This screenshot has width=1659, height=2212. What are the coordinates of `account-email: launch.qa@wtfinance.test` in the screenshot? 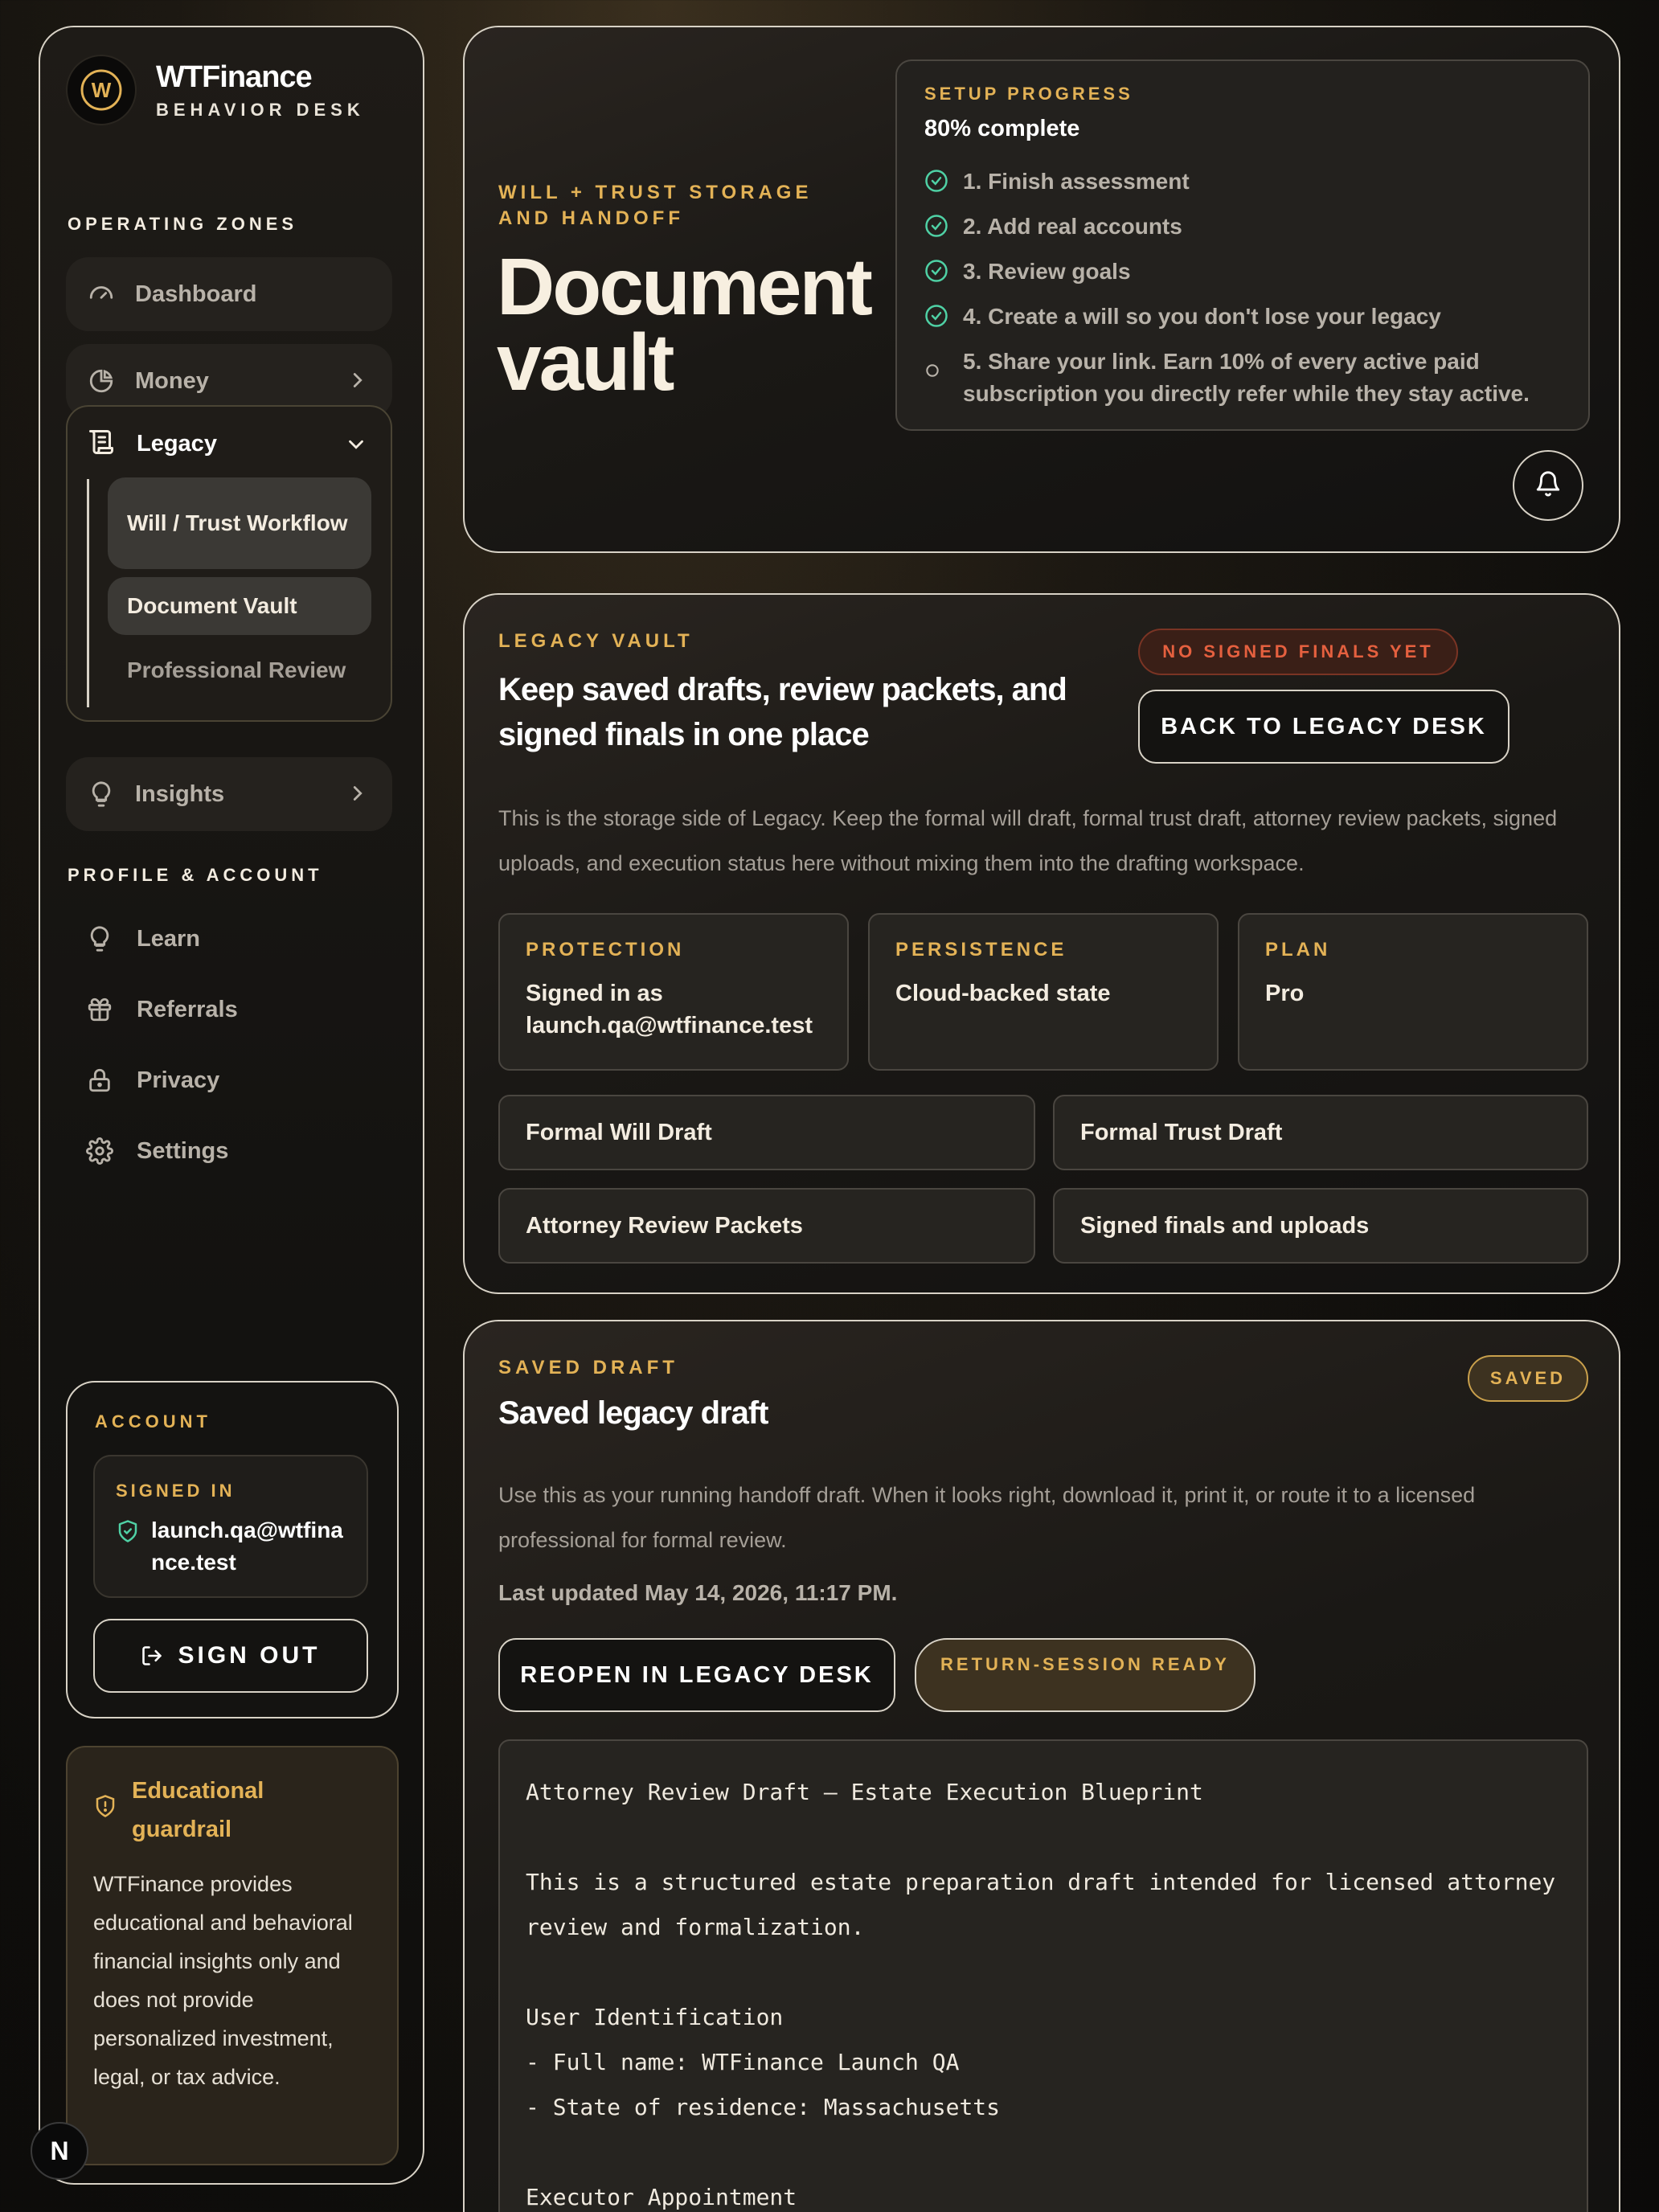 It's located at (247, 1546).